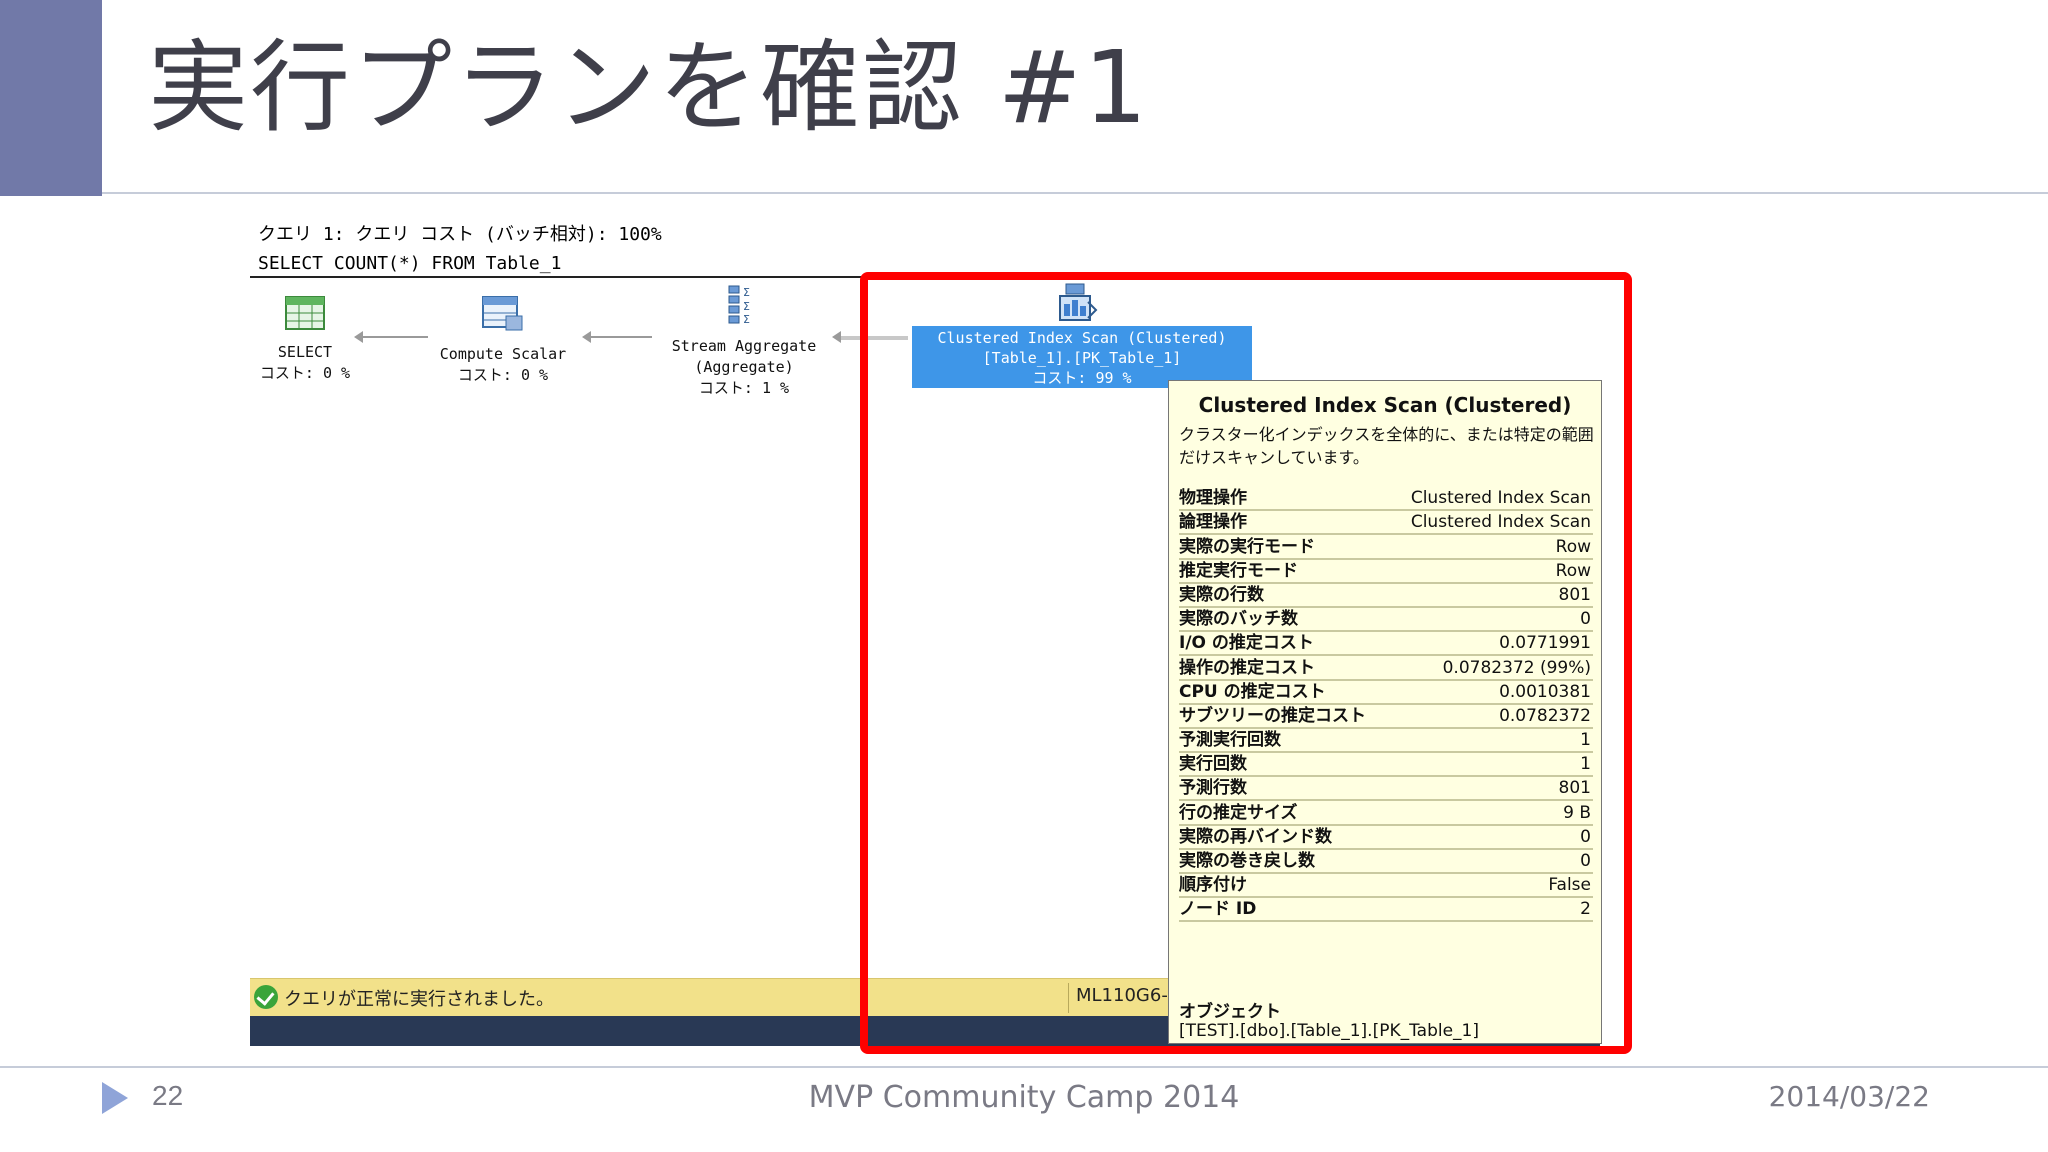 The image size is (2048, 1152). I want to click on footer-event-name: MVP Community Camp 2014, so click(1024, 1097).